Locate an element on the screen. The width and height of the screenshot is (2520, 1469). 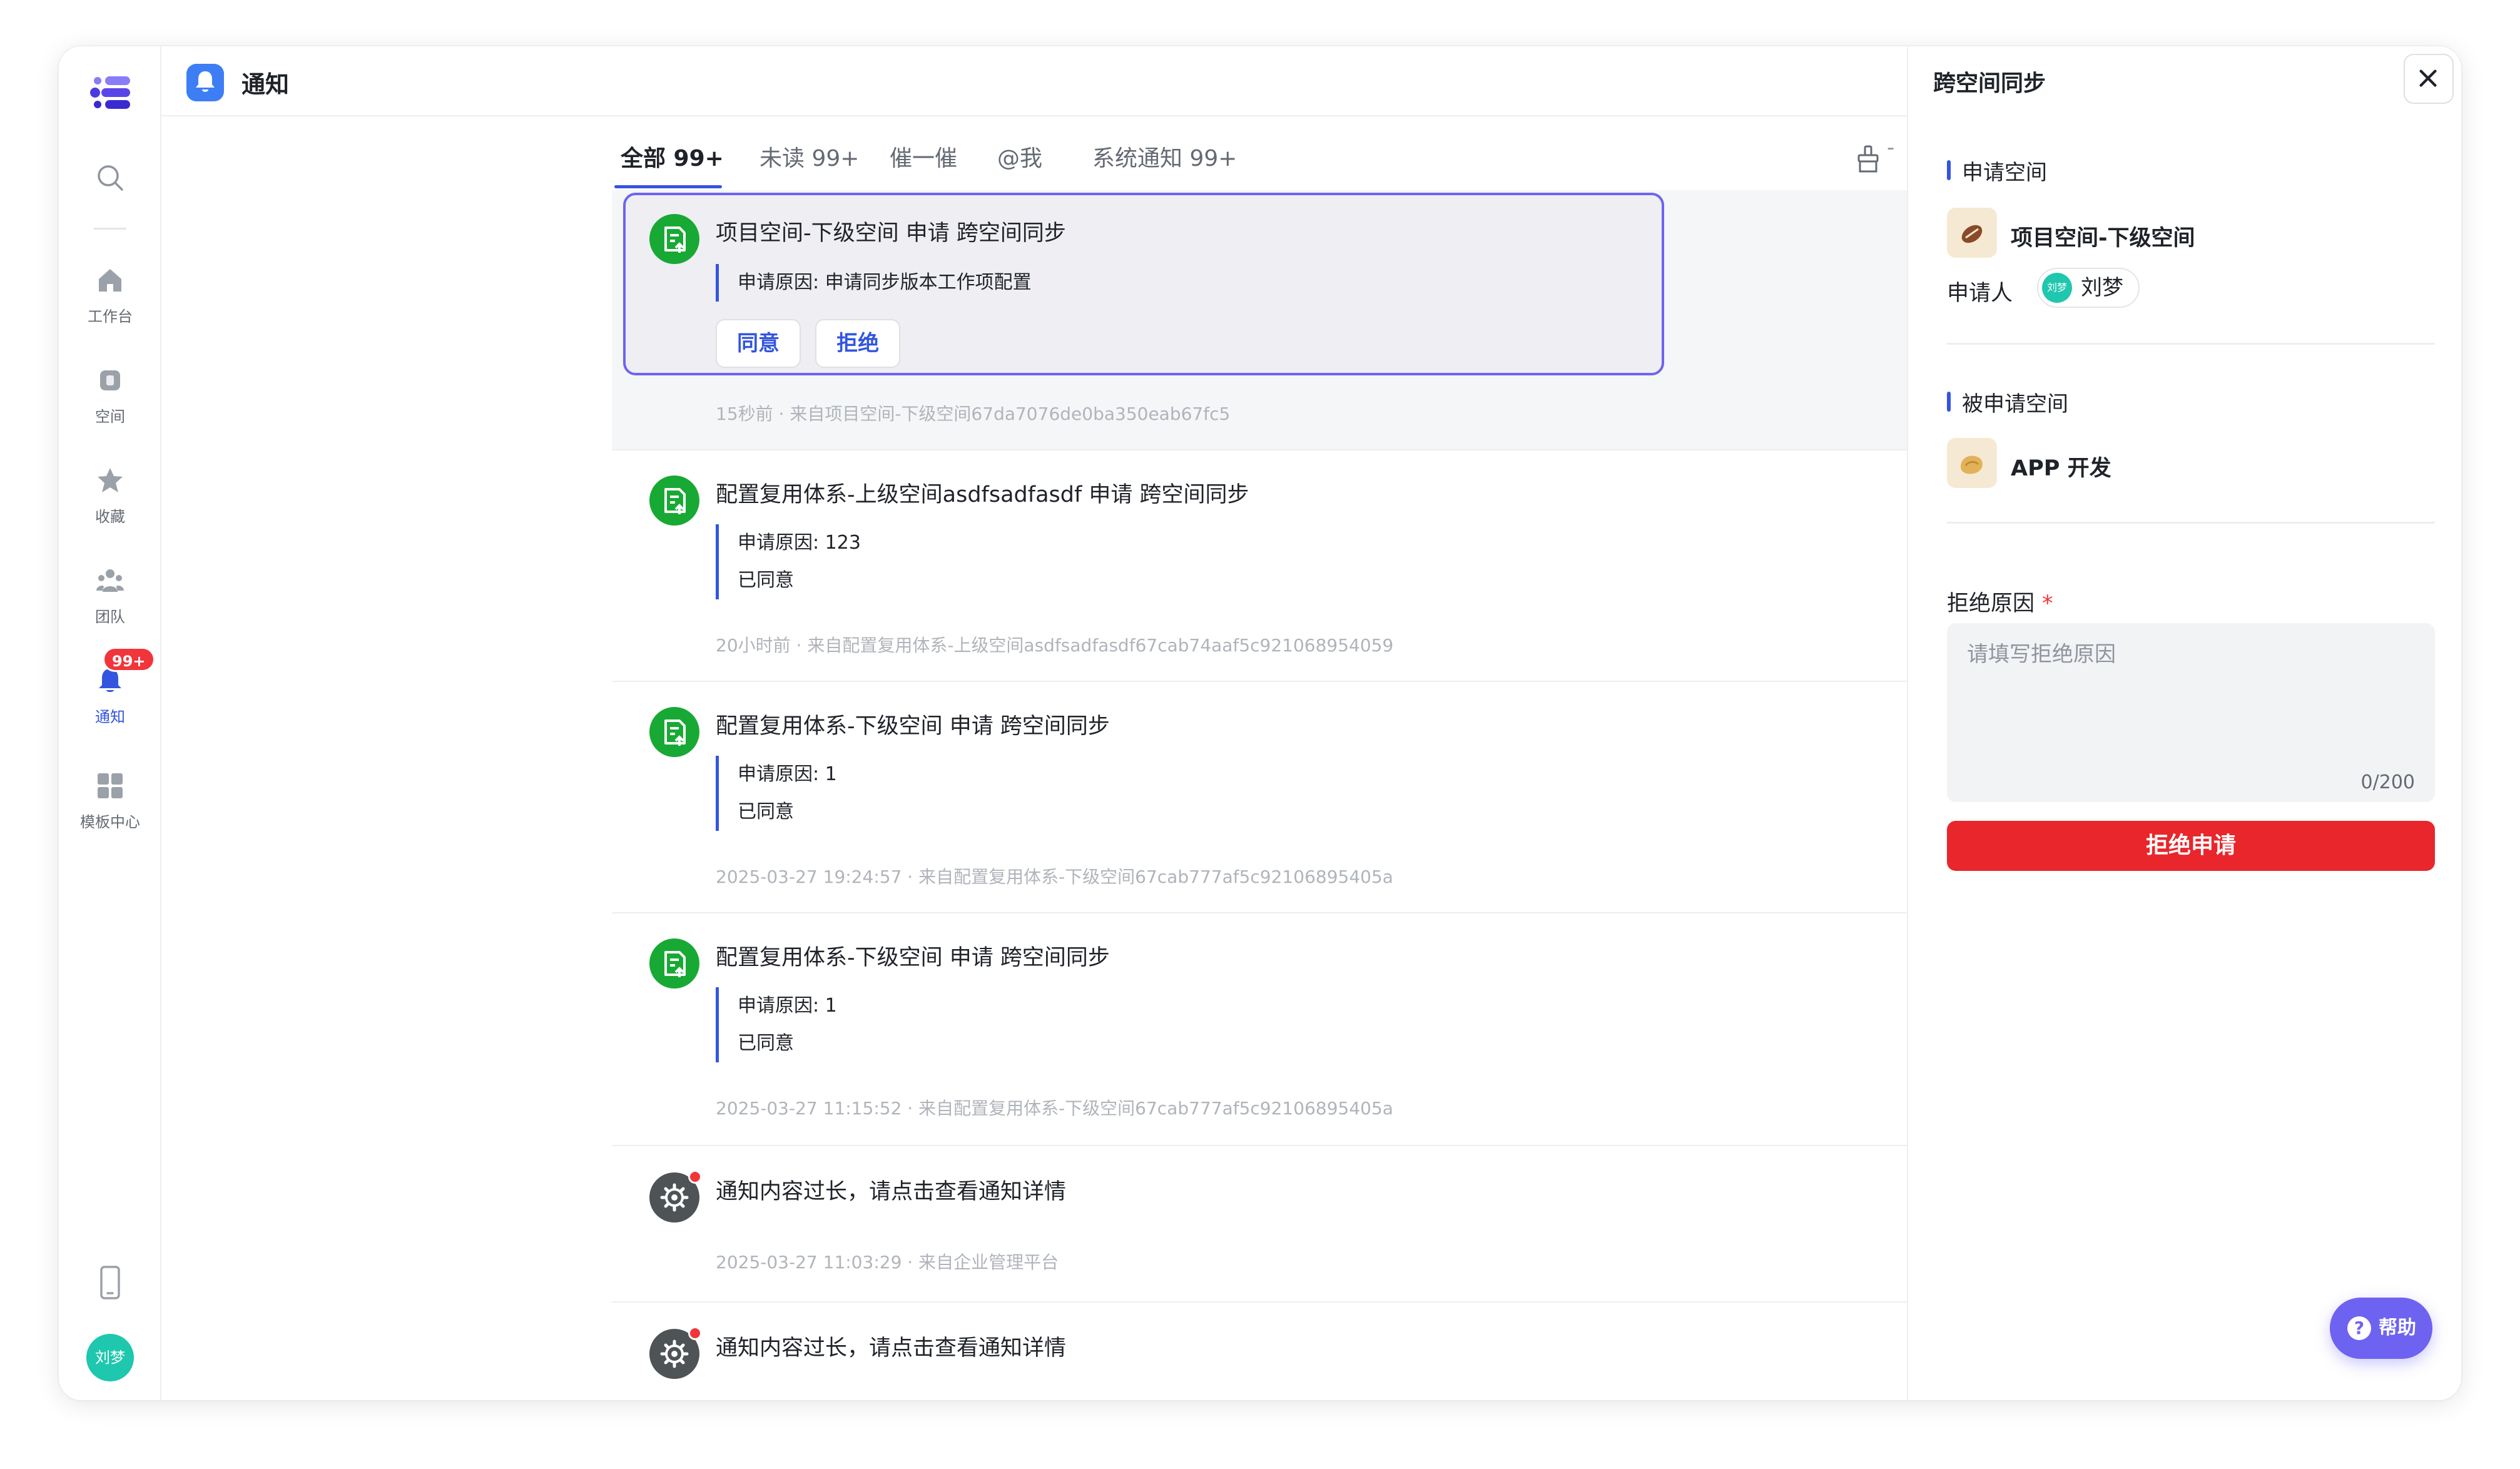
search-icon is located at coordinates (110, 178).